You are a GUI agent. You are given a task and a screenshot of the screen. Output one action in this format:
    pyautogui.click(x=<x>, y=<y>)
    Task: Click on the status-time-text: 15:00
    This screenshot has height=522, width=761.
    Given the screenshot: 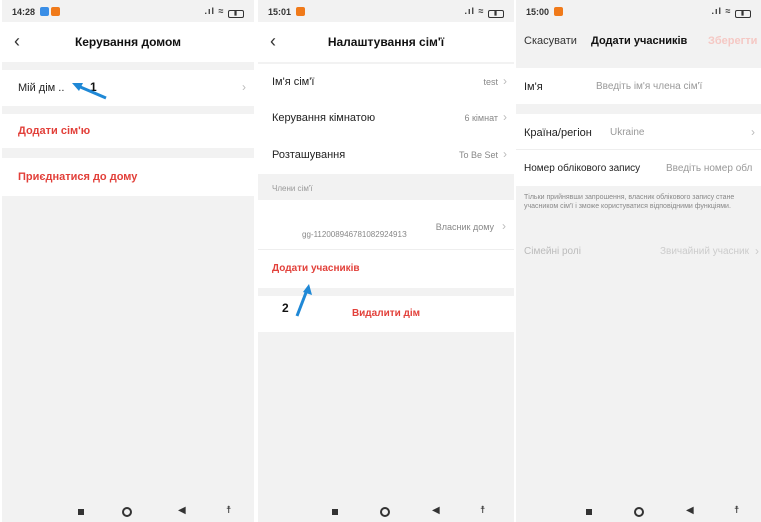 What is the action you would take?
    pyautogui.click(x=538, y=12)
    